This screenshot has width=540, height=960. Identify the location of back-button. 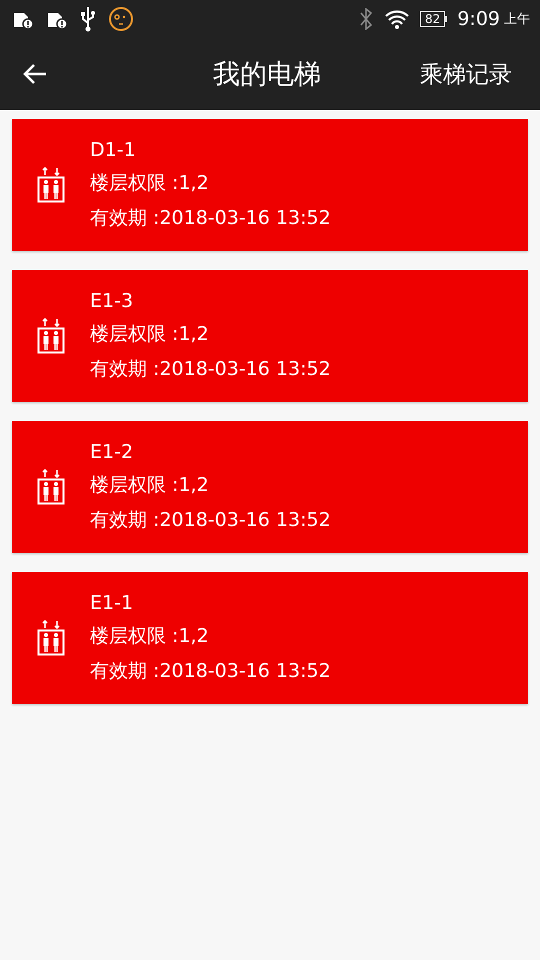
(35, 74).